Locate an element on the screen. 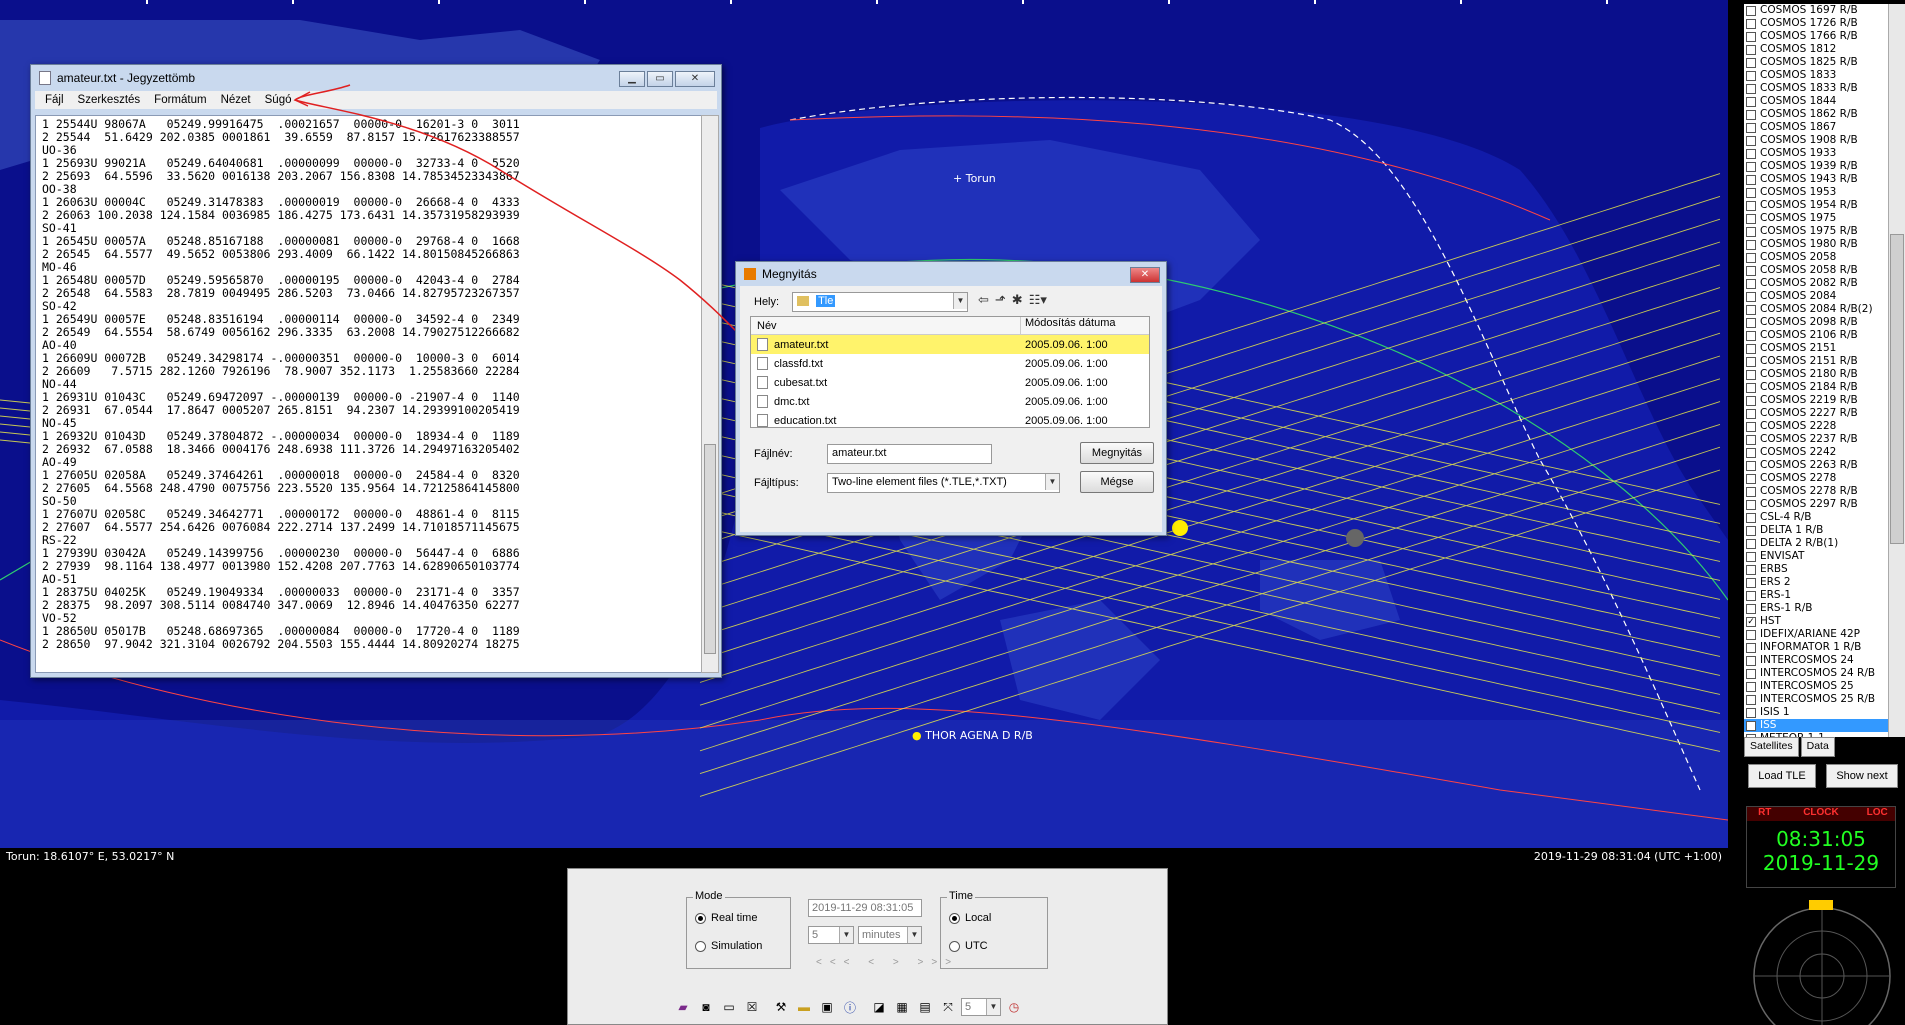  up-folder-icon: ⬏ is located at coordinates (1000, 300).